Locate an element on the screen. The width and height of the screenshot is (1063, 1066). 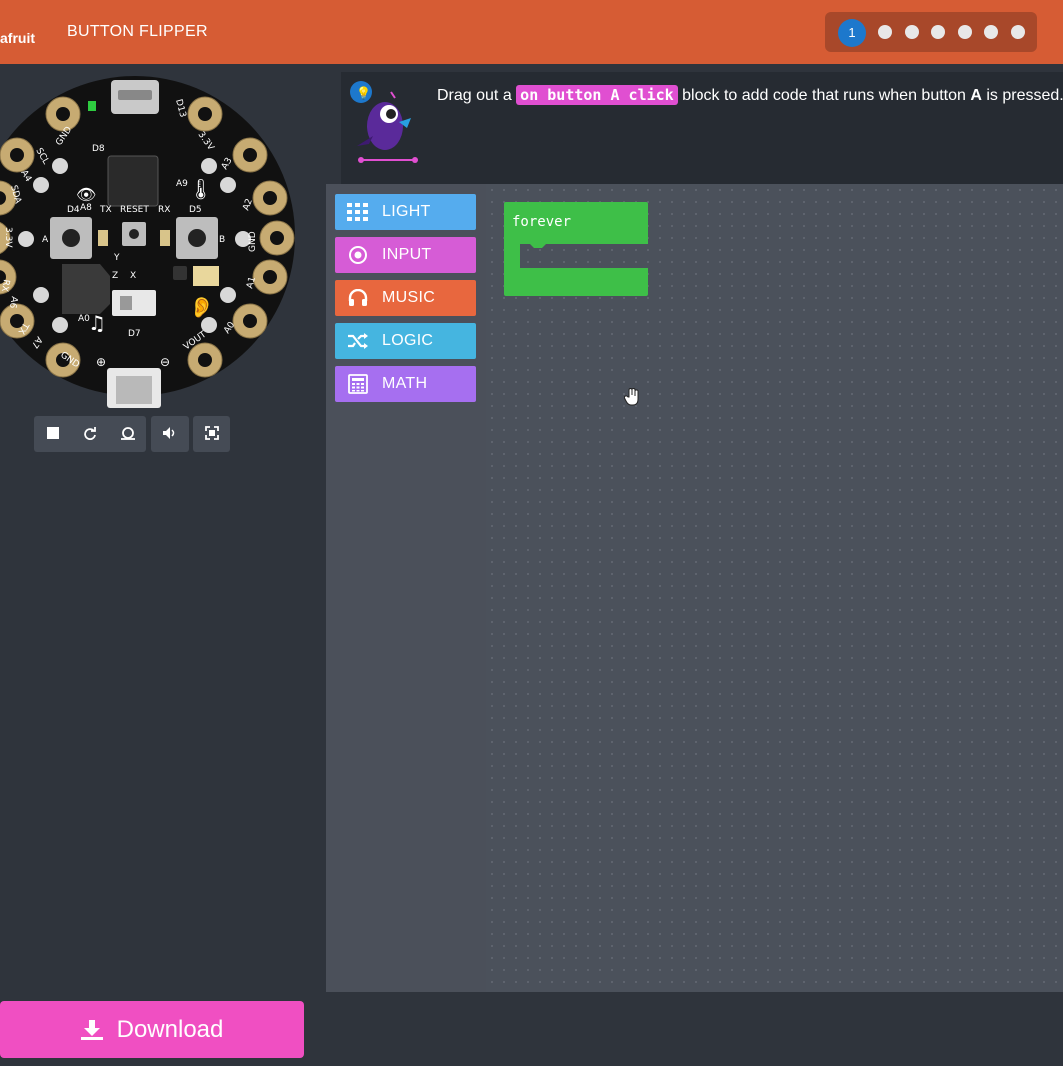
instruction-suffix: is pressed. is located at coordinates (1024, 95).